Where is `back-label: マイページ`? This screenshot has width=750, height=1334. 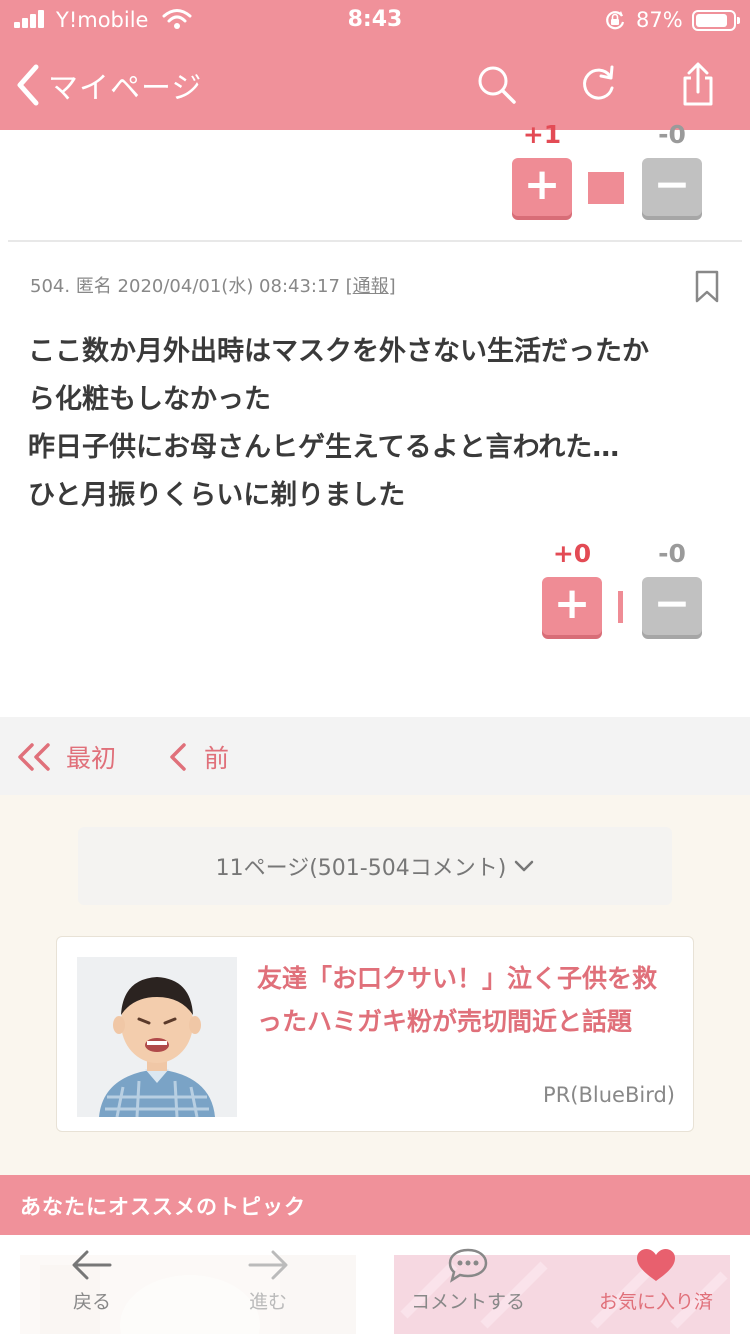
back-label: マイページ is located at coordinates (125, 88).